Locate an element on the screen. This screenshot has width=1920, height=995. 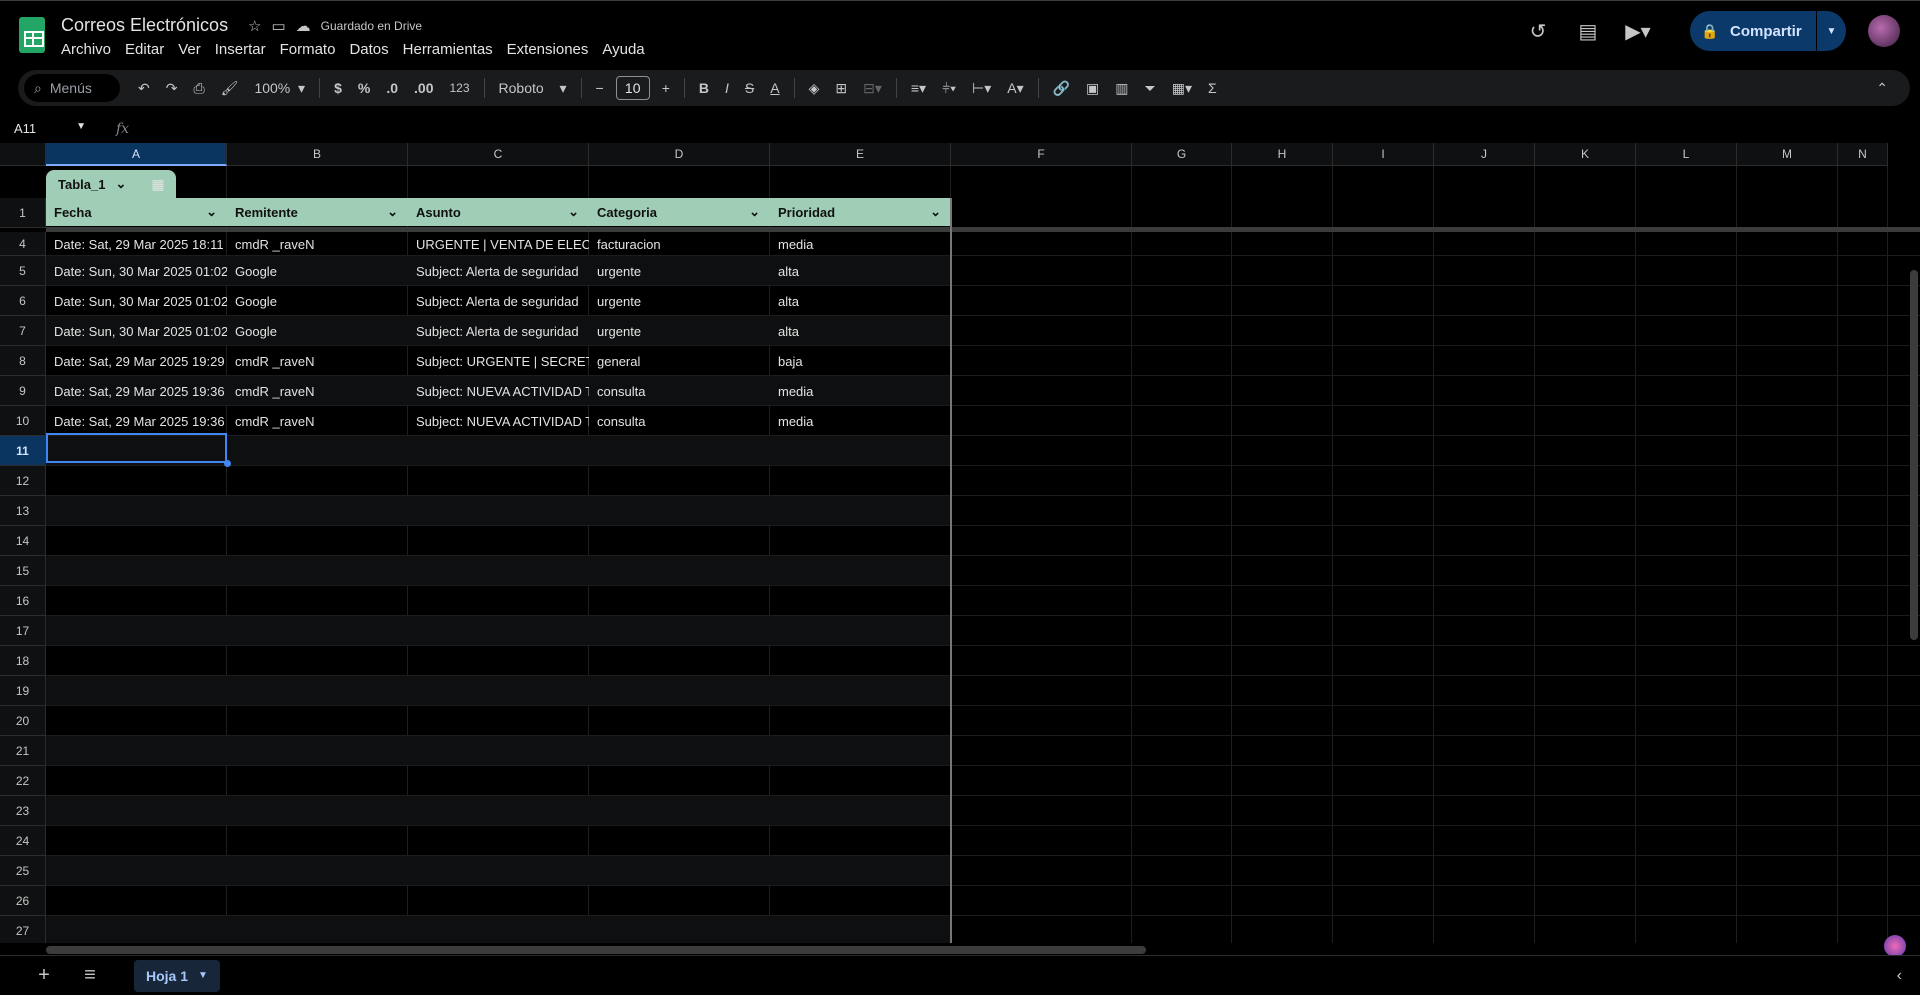
selected-cell is located at coordinates (136, 448).